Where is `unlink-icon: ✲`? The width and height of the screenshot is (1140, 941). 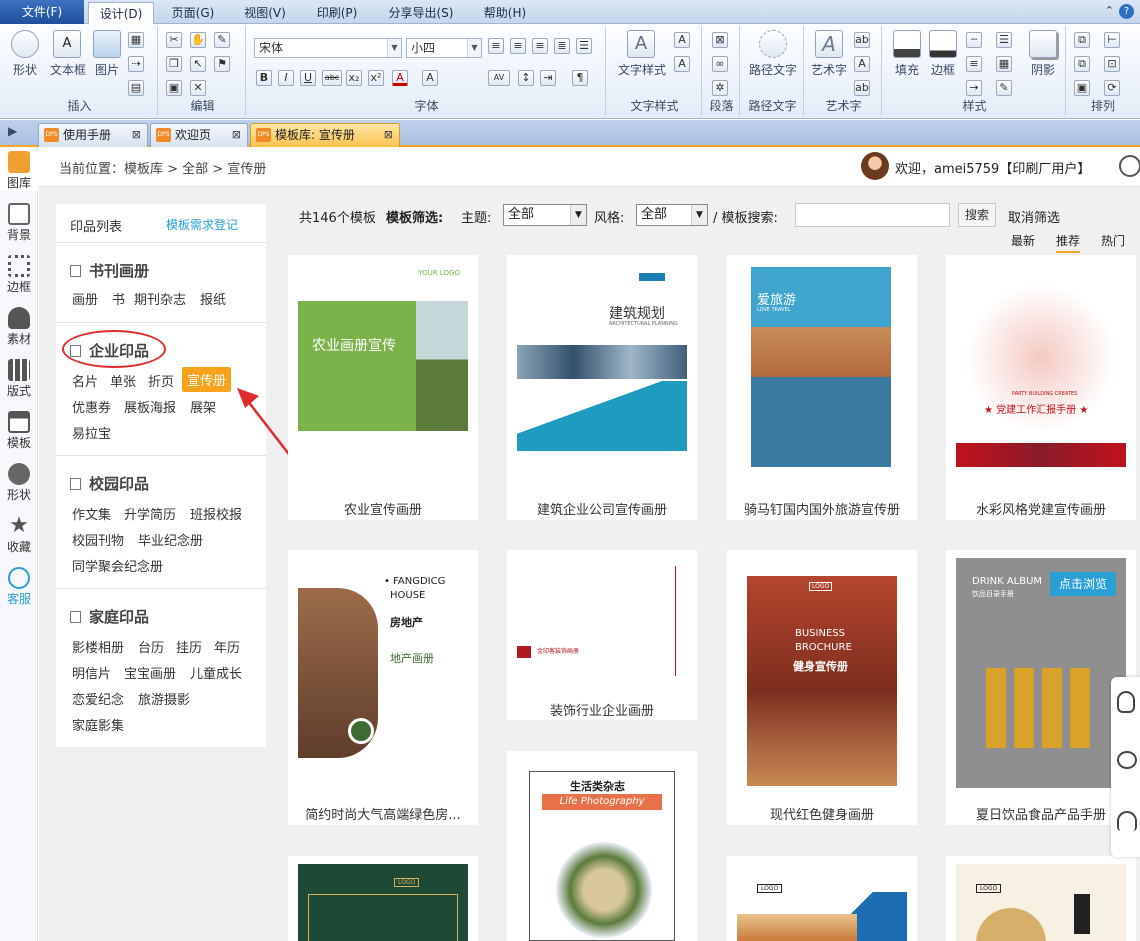 unlink-icon: ✲ is located at coordinates (720, 88).